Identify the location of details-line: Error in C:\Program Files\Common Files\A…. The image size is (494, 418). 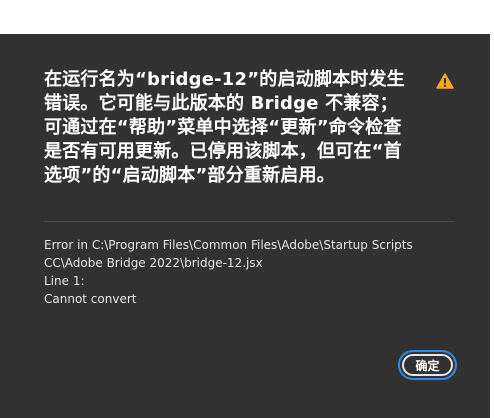
(228, 245).